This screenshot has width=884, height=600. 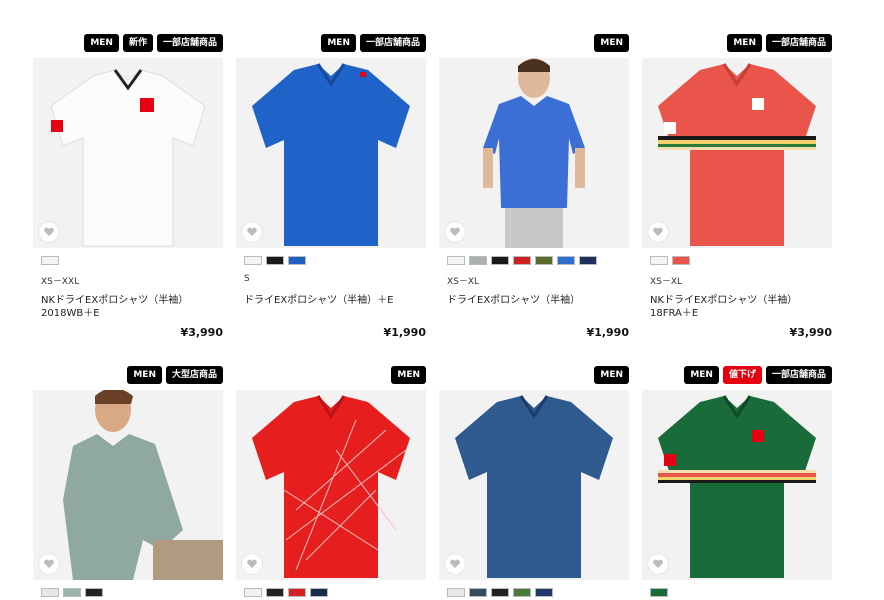 I want to click on model-mint-polo-image, so click(x=128, y=485).